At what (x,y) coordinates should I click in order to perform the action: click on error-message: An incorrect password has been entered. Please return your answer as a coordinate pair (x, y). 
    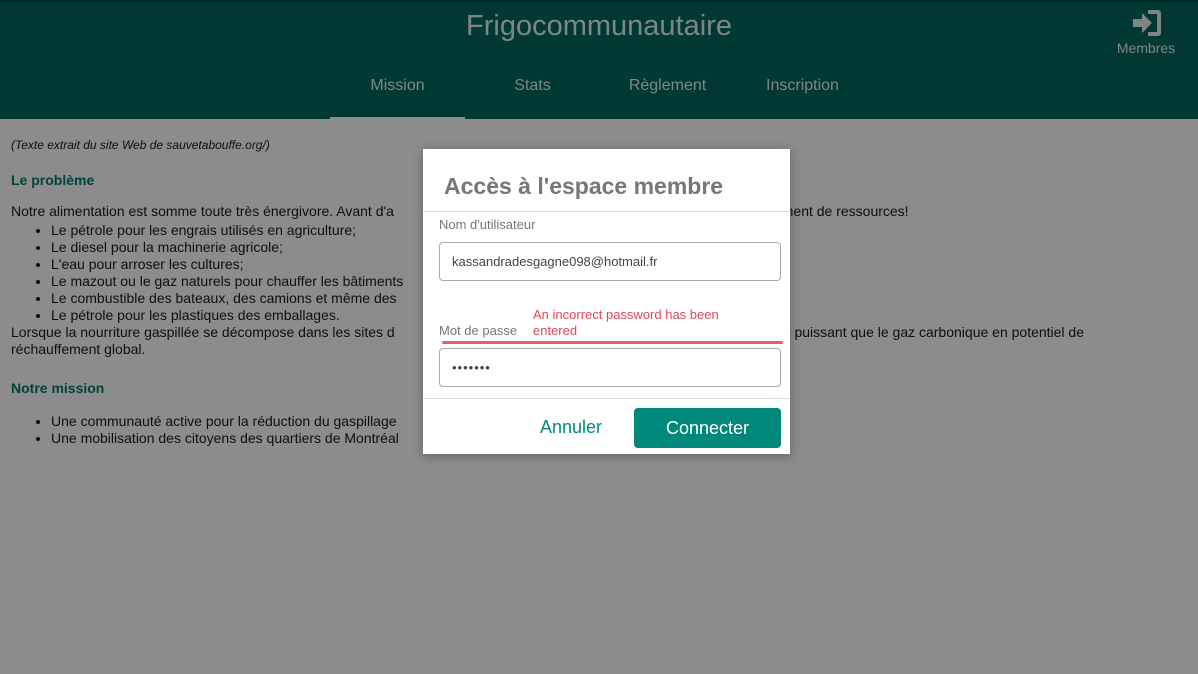
    Looking at the image, I should click on (626, 322).